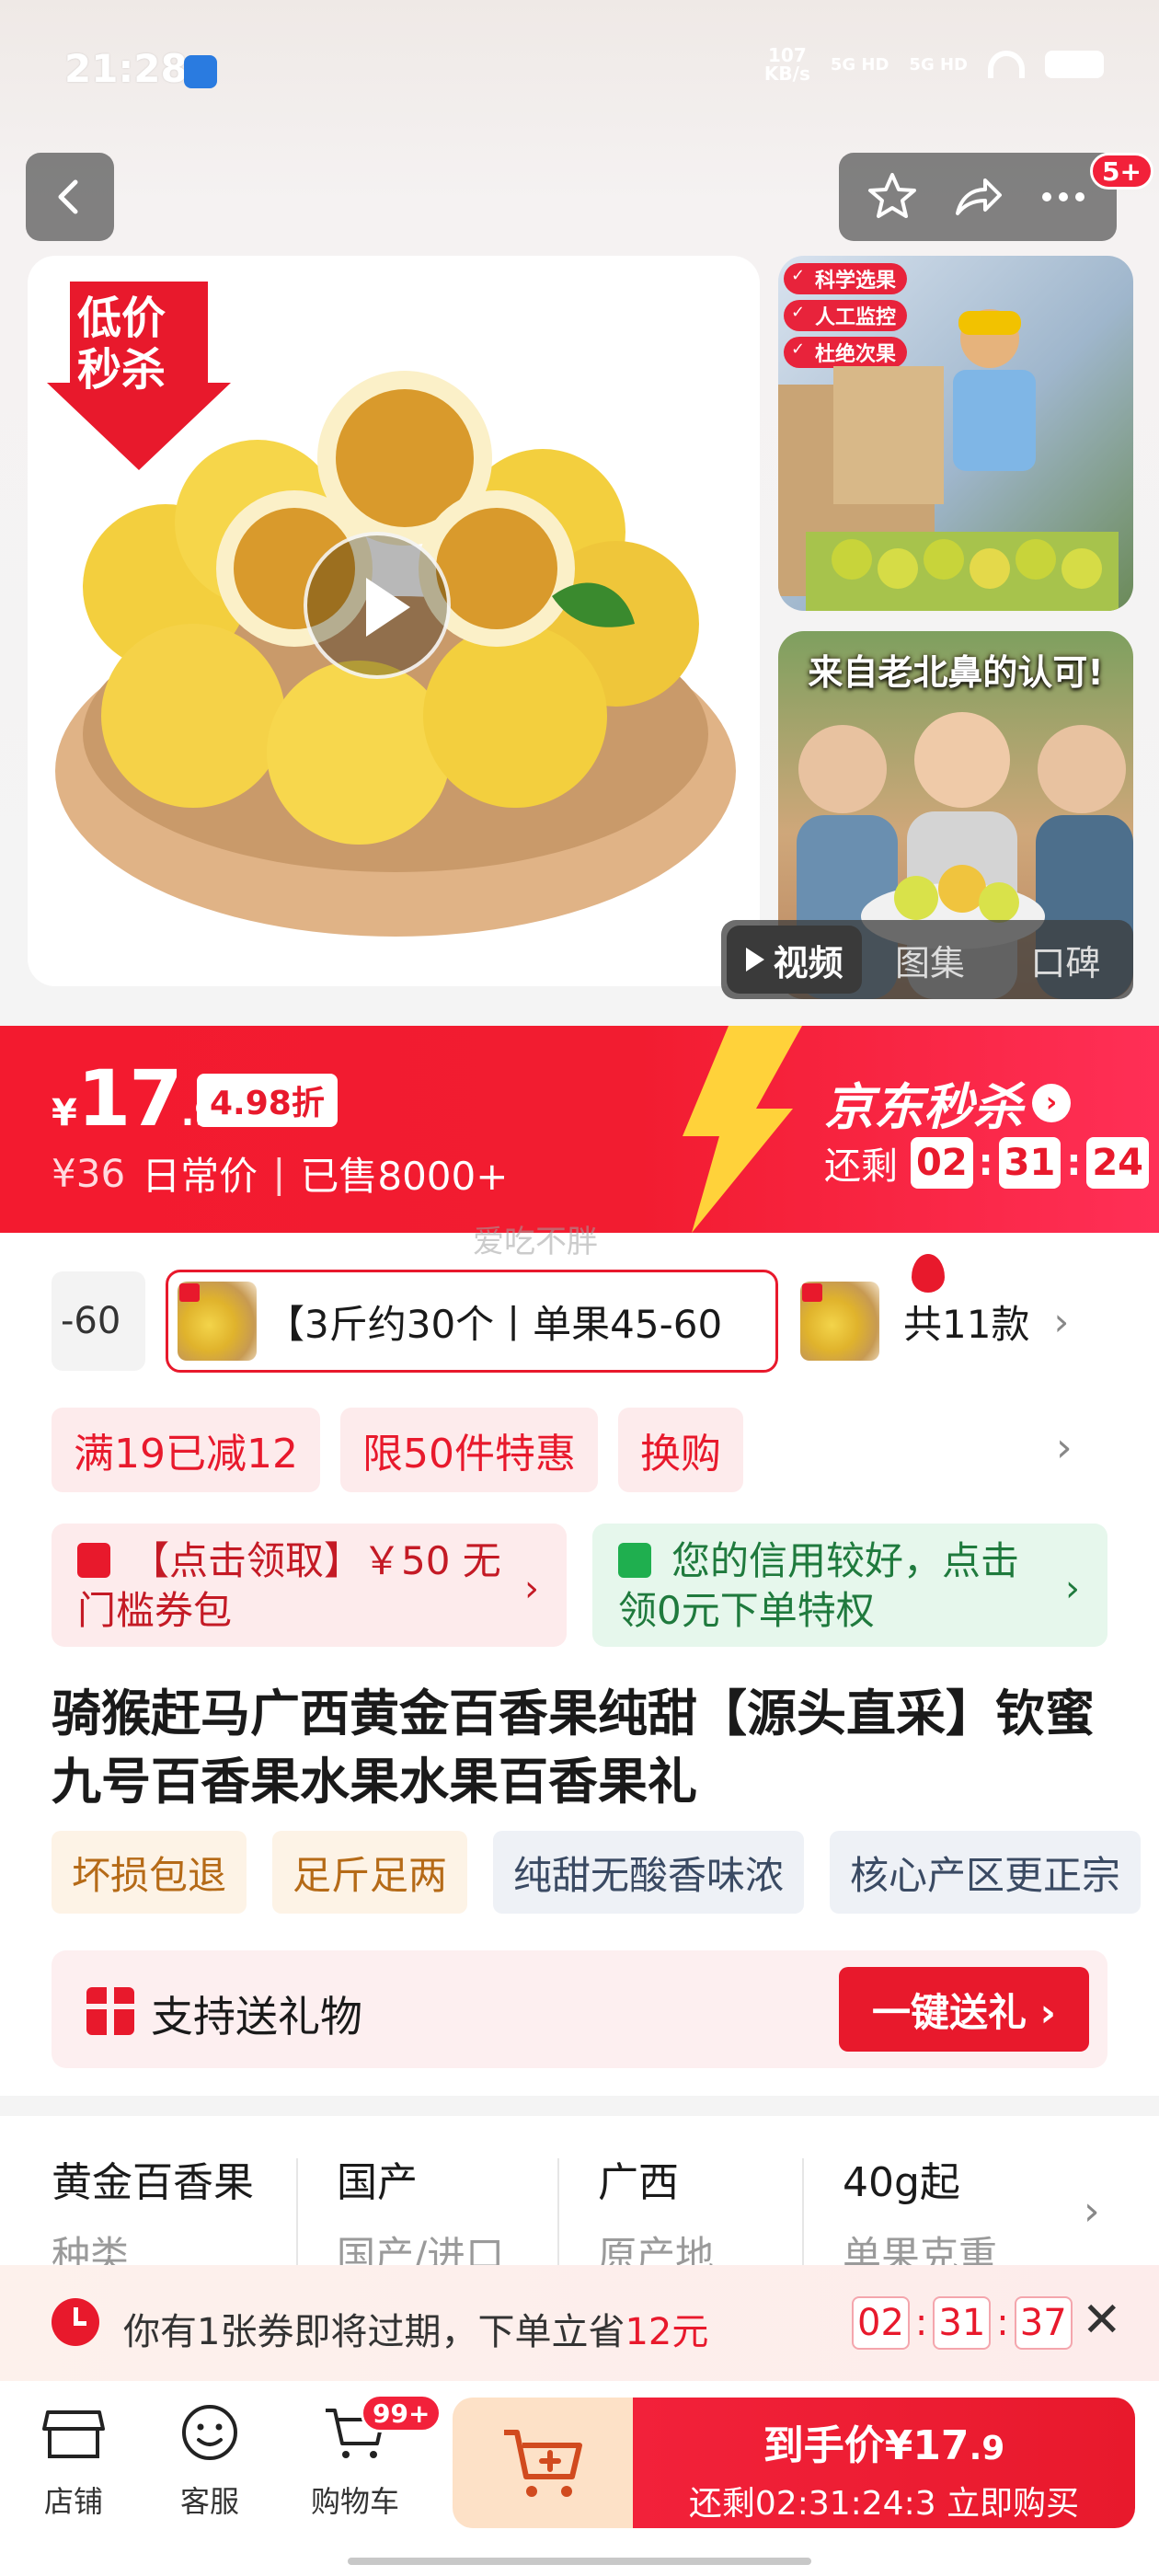 Image resolution: width=1159 pixels, height=2576 pixels. What do you see at coordinates (1118, 1163) in the screenshot?
I see `countdown-seconds: 24` at bounding box center [1118, 1163].